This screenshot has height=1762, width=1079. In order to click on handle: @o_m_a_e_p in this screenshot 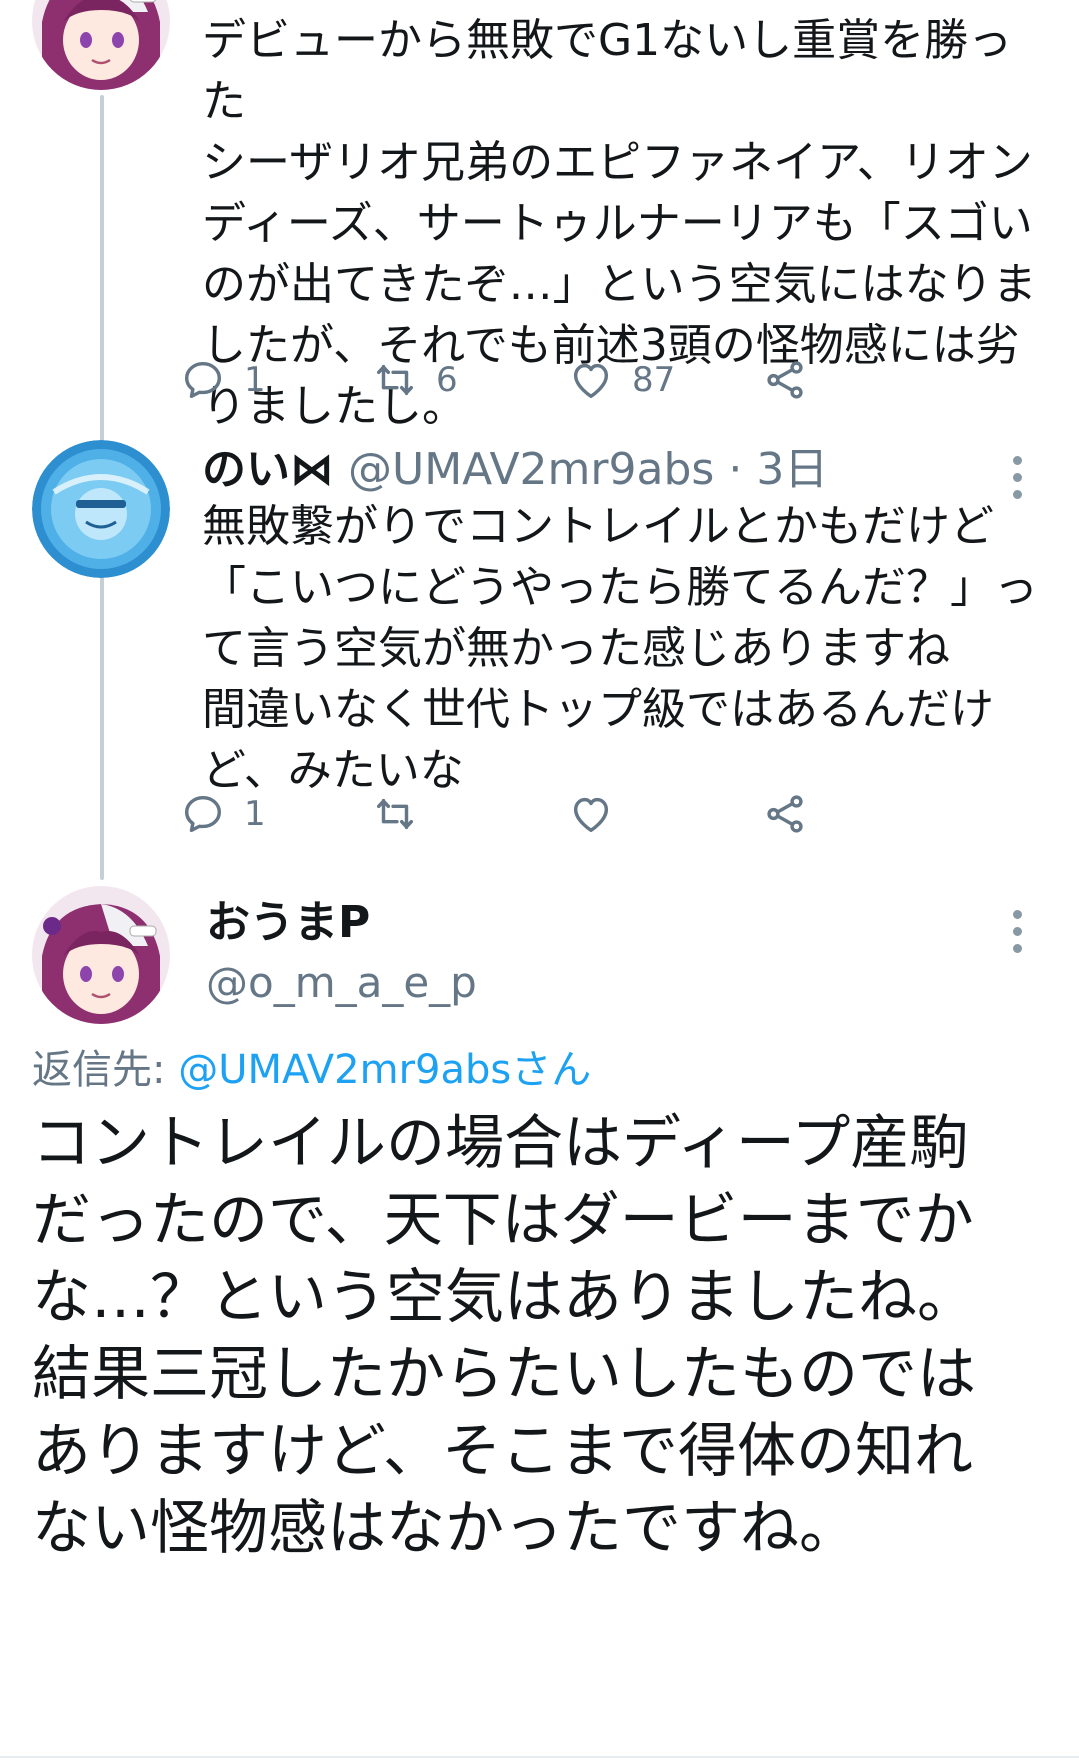, I will do `click(341, 983)`.